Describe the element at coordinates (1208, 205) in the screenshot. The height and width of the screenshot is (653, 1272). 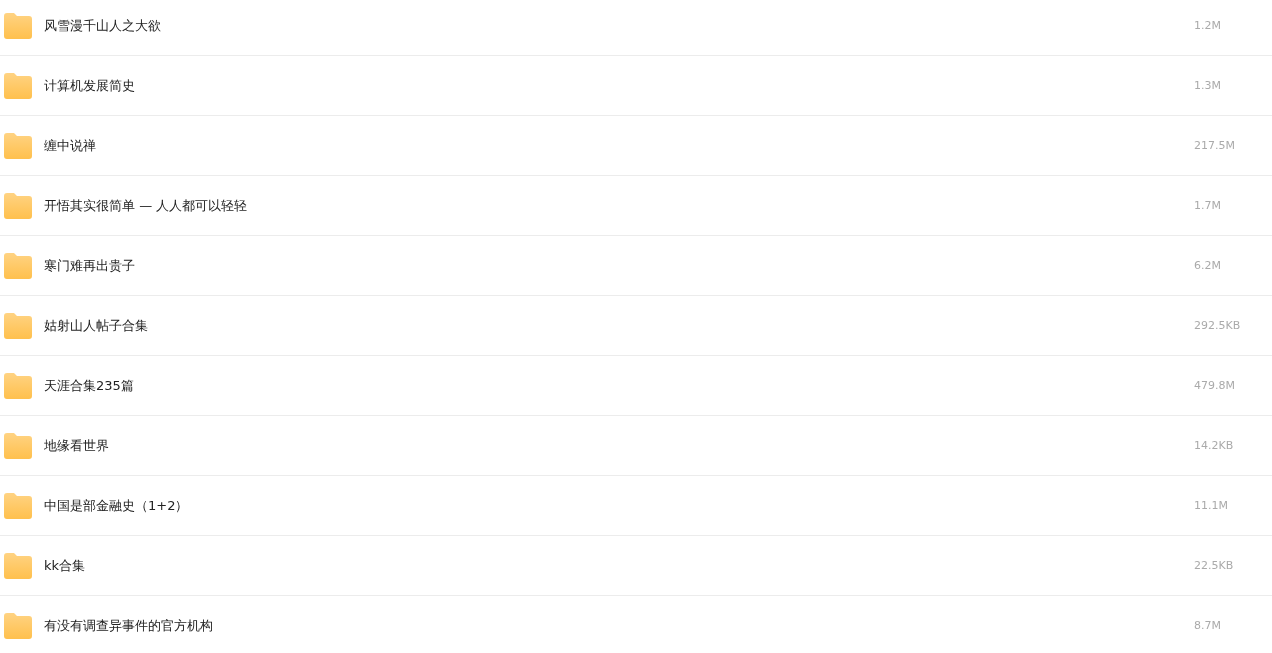
I see `file-size: 1.7M` at that location.